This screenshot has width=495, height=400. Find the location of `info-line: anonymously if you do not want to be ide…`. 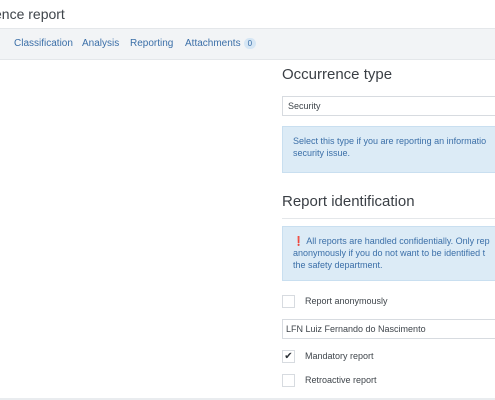

info-line: anonymously if you do not want to be ide… is located at coordinates (389, 253).